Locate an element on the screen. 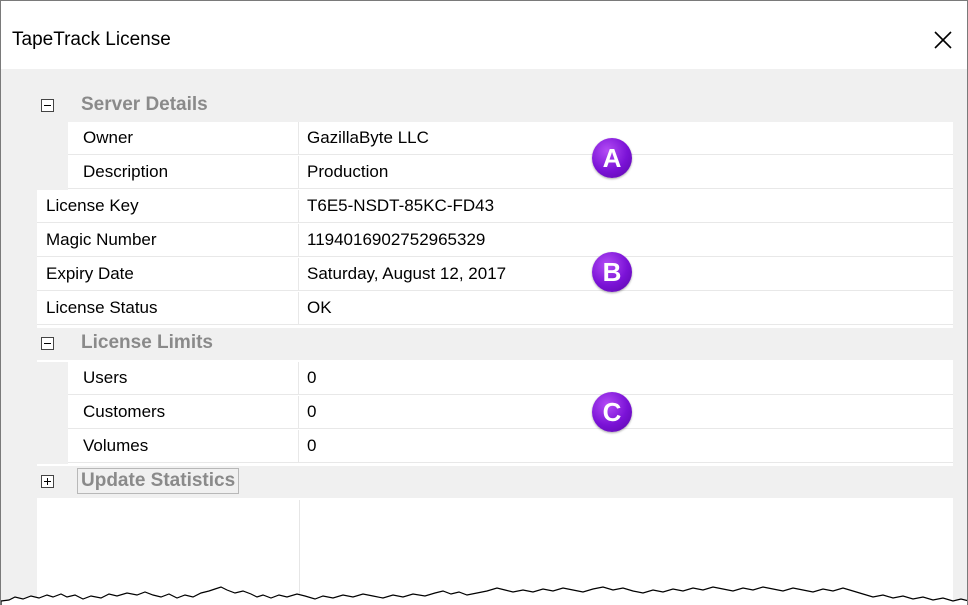 The image size is (968, 605). property-row-license-key: License Key T6E5-NSDT-85KC-FD43 is located at coordinates (495, 207).